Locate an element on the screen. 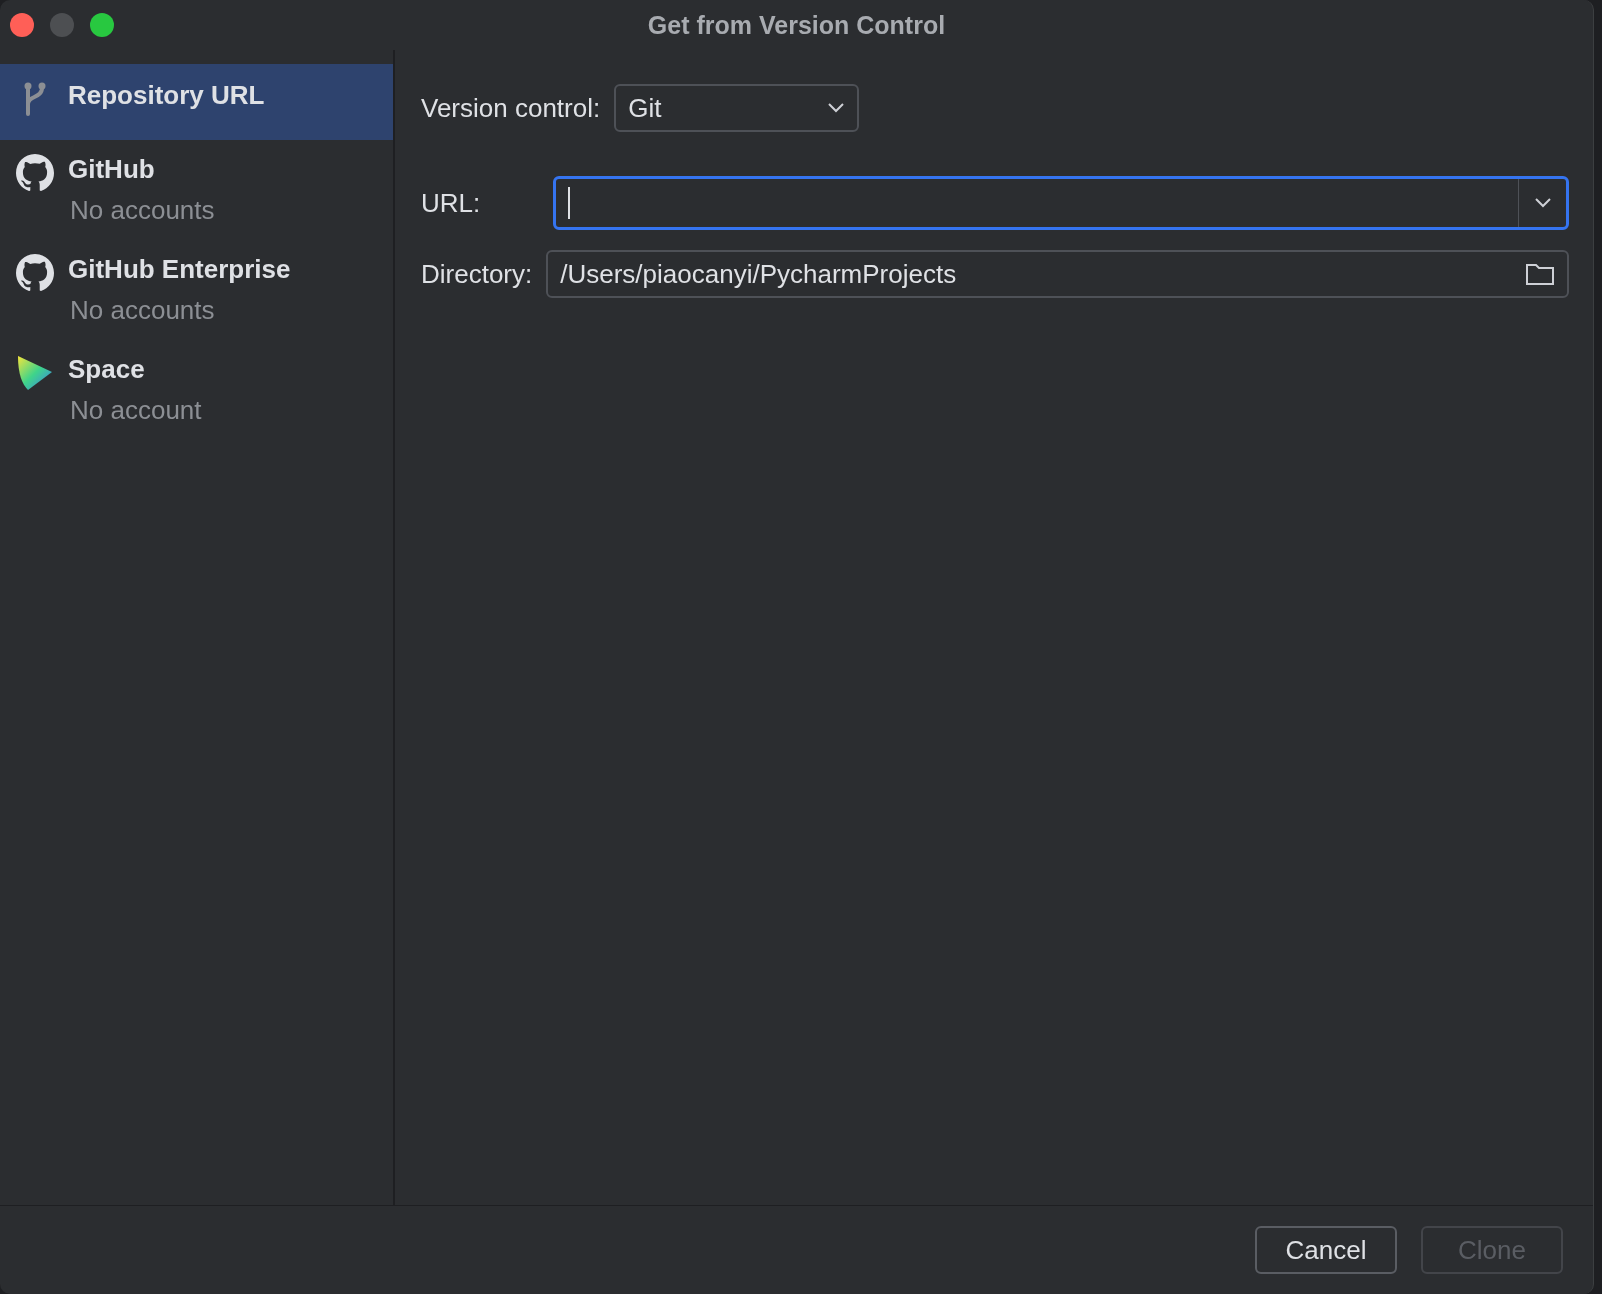 The width and height of the screenshot is (1602, 1294). sidebar-item: Repository URL is located at coordinates (196, 102).